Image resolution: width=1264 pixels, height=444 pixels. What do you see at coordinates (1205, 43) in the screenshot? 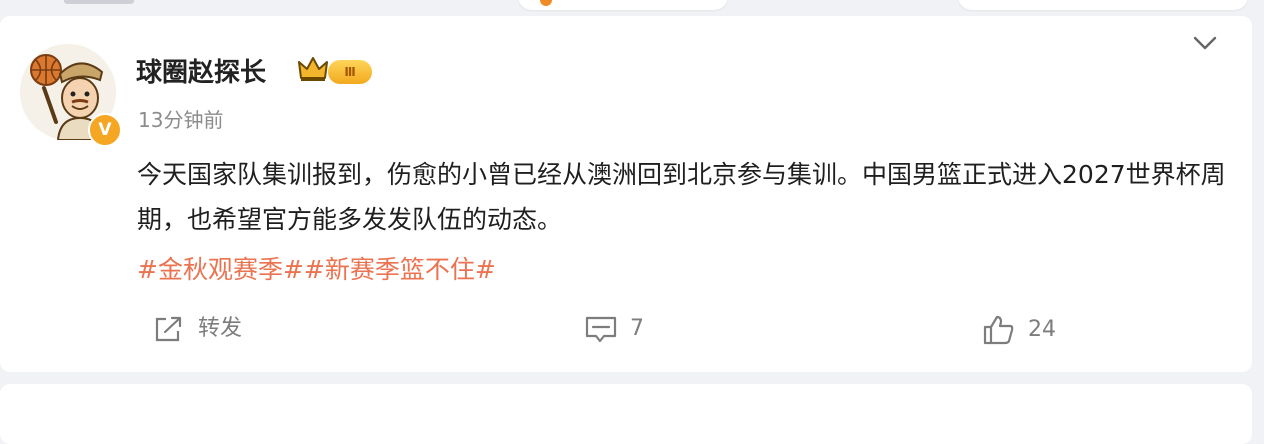
I see `chevron-down-icon` at bounding box center [1205, 43].